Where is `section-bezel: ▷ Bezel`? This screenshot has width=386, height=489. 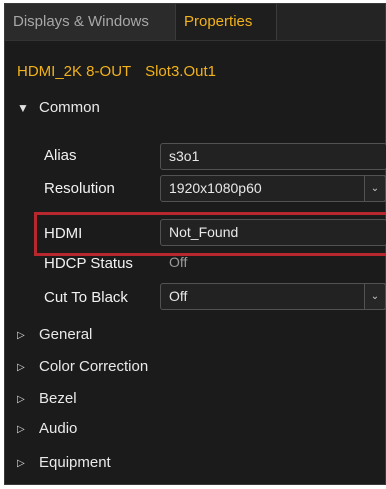
section-bezel: ▷ Bezel is located at coordinates (47, 398).